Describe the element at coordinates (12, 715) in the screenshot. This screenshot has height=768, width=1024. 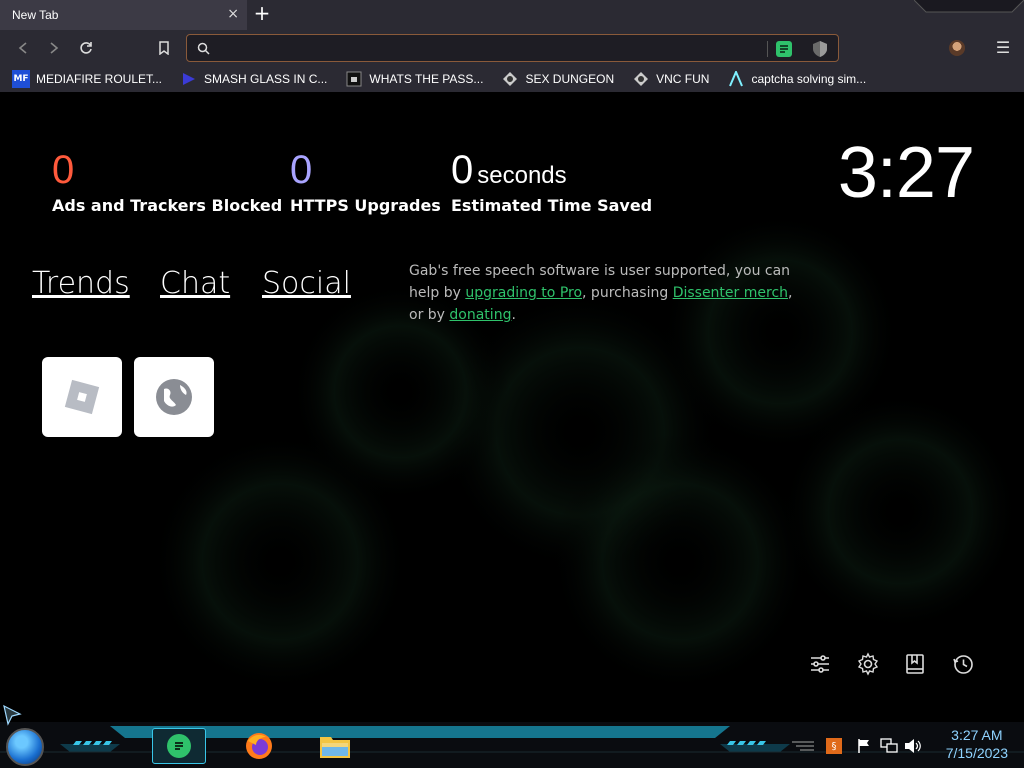
I see `mouse-cursor-icon` at that location.